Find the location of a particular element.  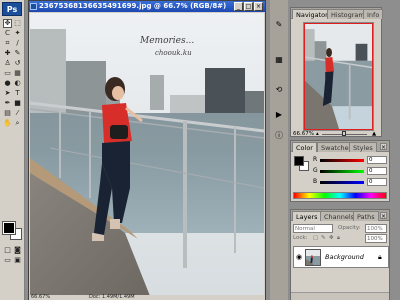

slice-icon: ∕ is located at coordinates (17, 43).